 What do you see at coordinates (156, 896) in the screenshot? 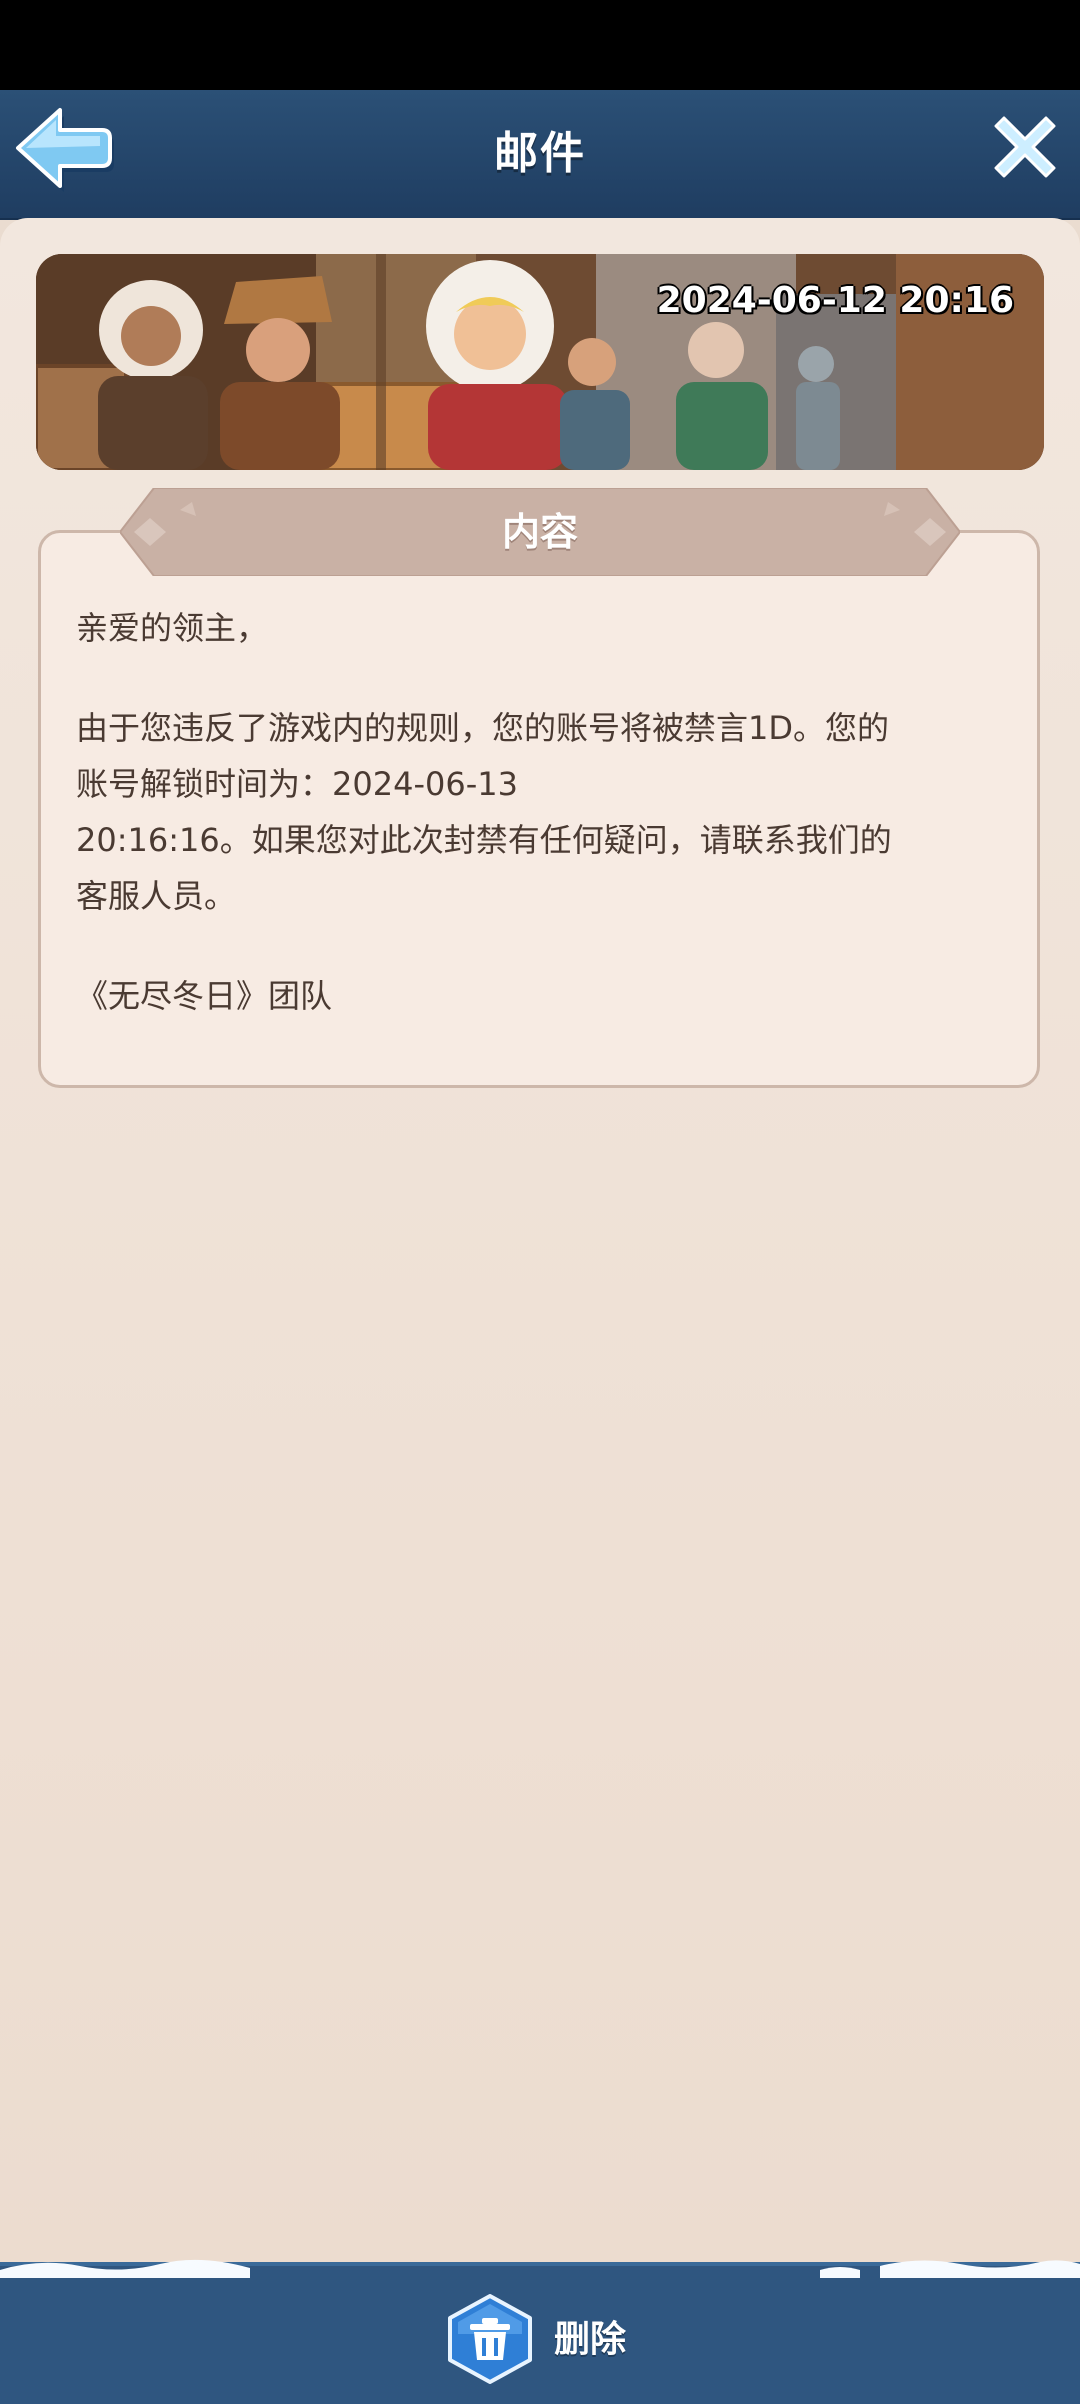
I see `mail-body-line-4: 客服人员。` at bounding box center [156, 896].